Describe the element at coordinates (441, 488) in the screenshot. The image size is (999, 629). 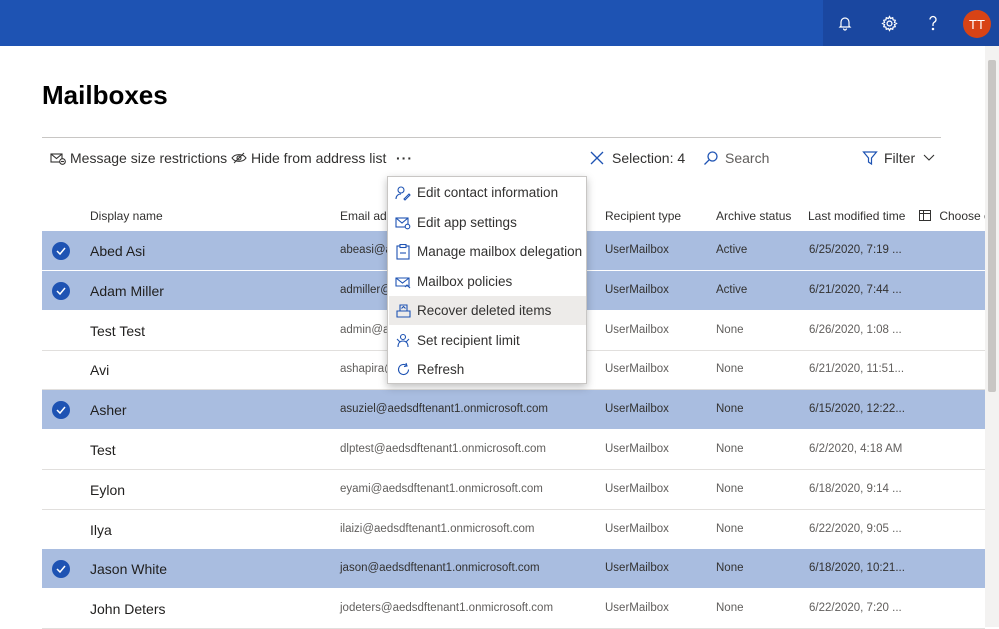
I see `email-cell: eyami@aedsdftenant1.onmicrosoft.com` at that location.